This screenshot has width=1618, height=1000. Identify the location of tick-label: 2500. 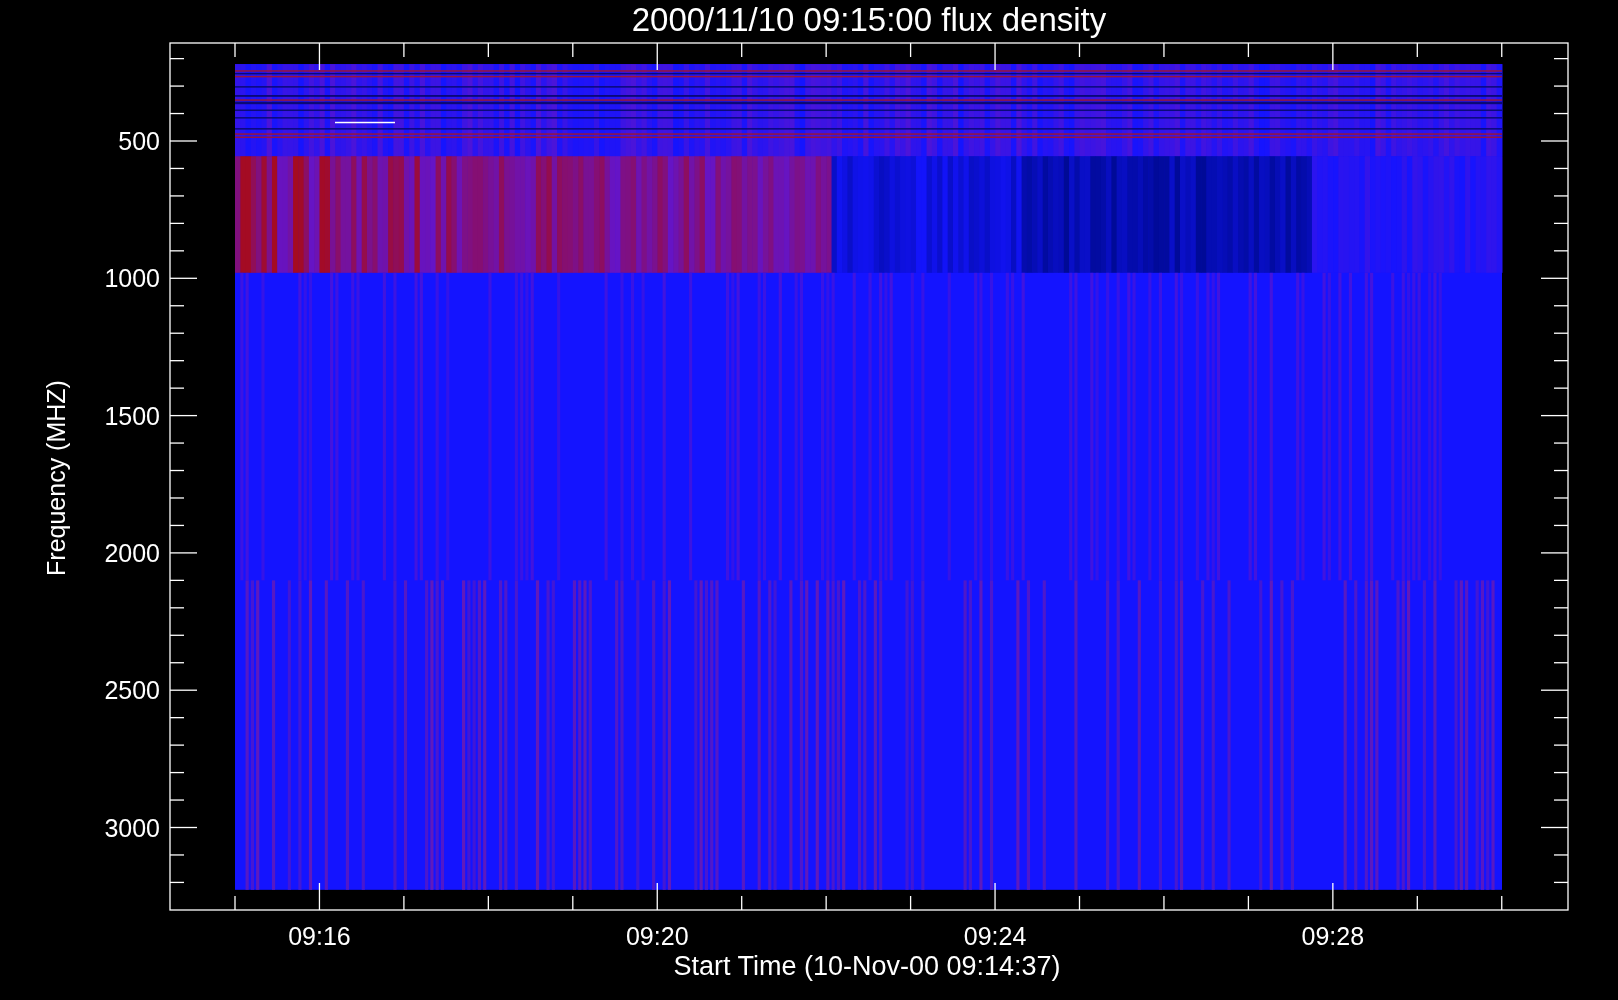
(132, 690).